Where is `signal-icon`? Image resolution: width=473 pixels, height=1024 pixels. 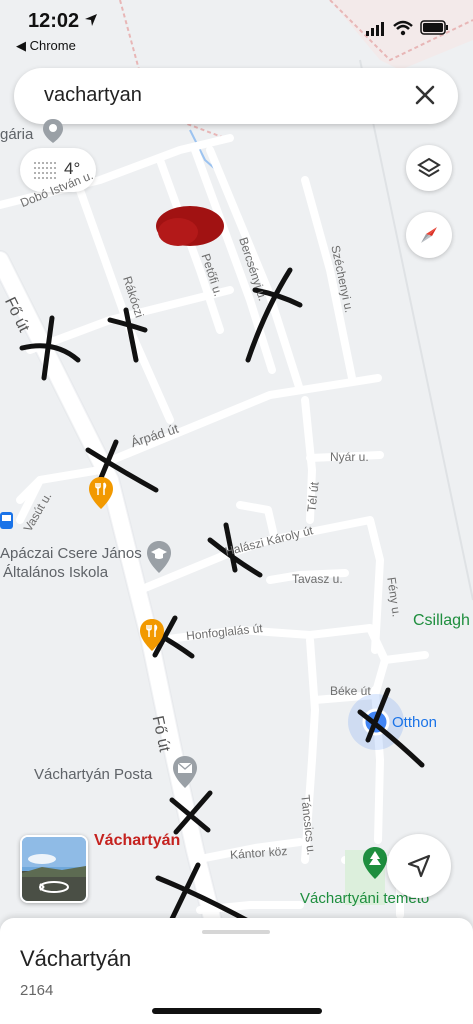
signal-icon is located at coordinates (375, 29).